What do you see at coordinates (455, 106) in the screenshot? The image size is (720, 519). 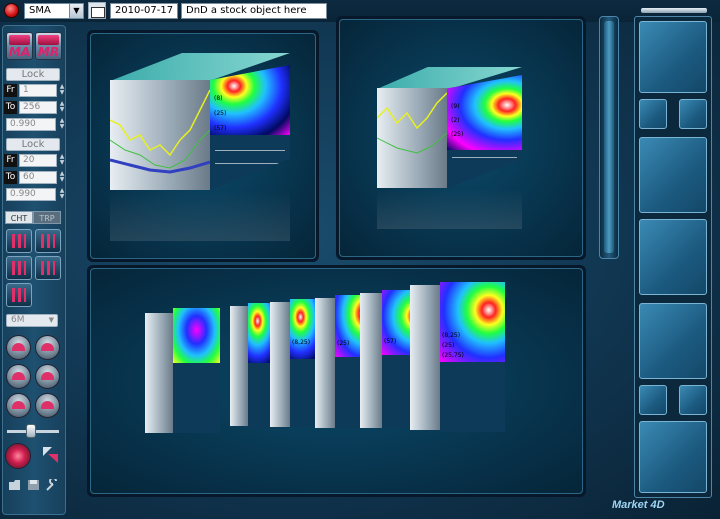 I see `cube-label: (9)` at bounding box center [455, 106].